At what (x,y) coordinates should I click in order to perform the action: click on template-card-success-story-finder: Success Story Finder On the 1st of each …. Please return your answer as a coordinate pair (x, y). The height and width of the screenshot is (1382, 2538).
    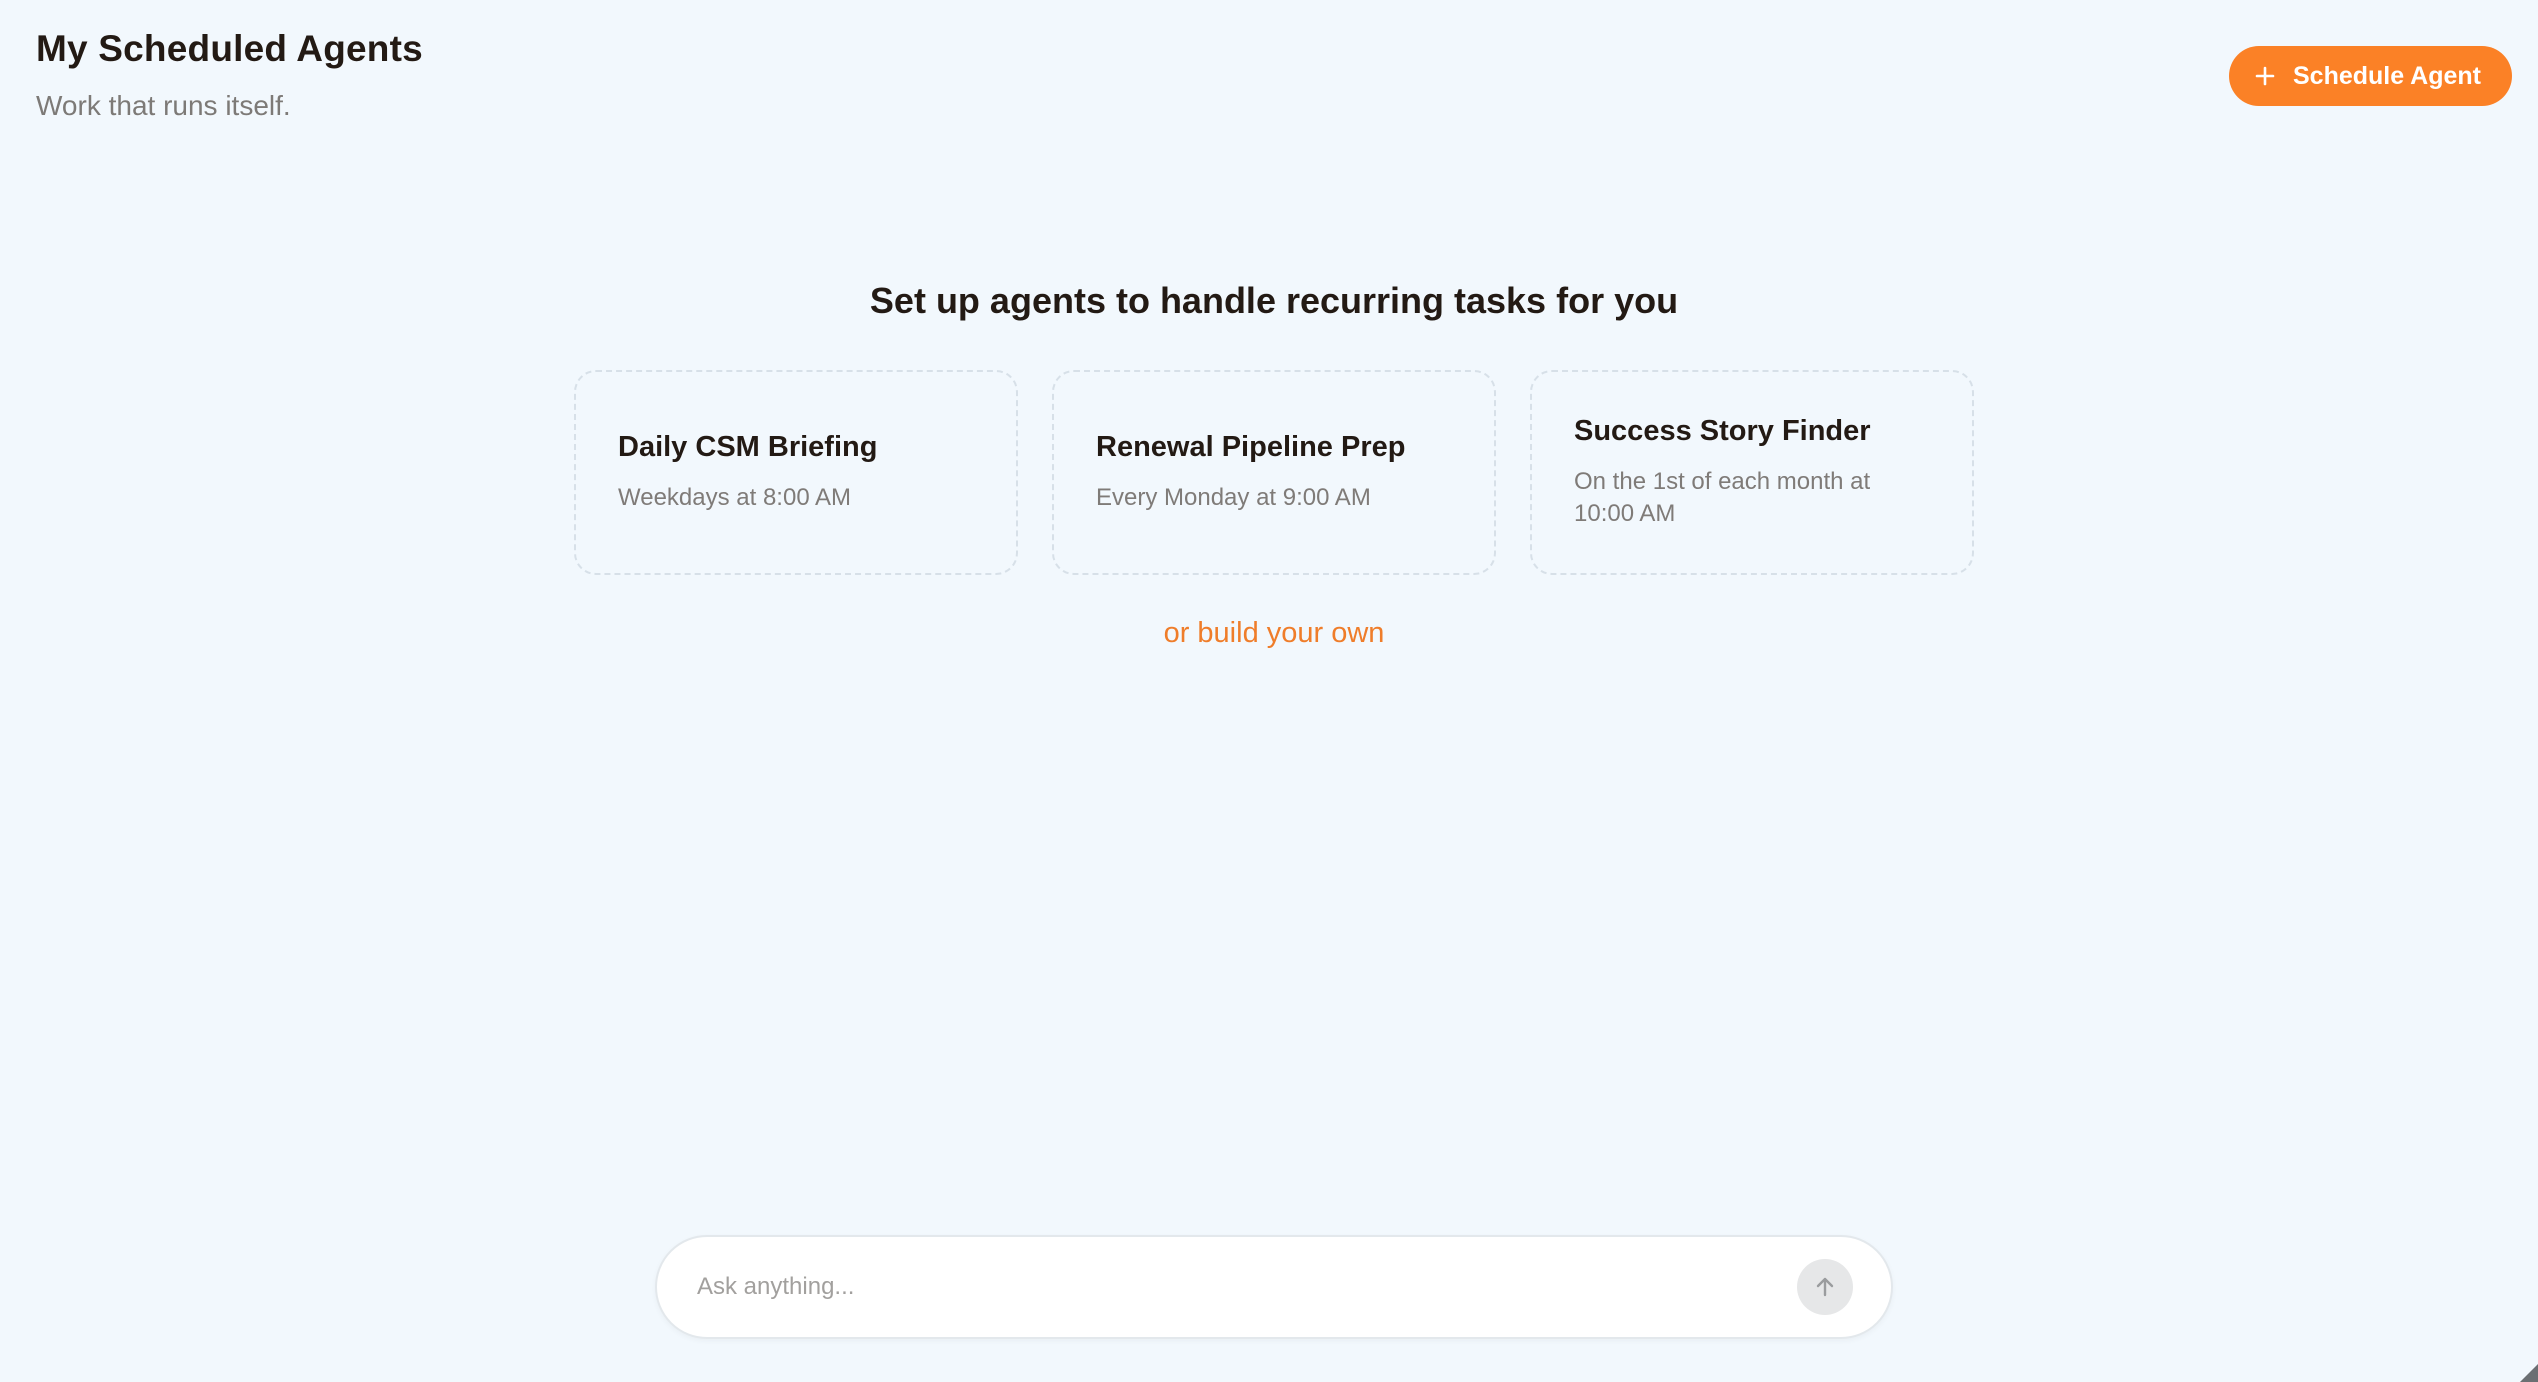
    Looking at the image, I should click on (1752, 472).